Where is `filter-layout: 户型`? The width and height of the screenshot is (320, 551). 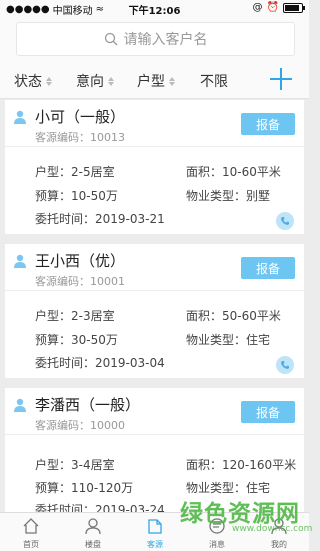
filter-layout: 户型 is located at coordinates (156, 81).